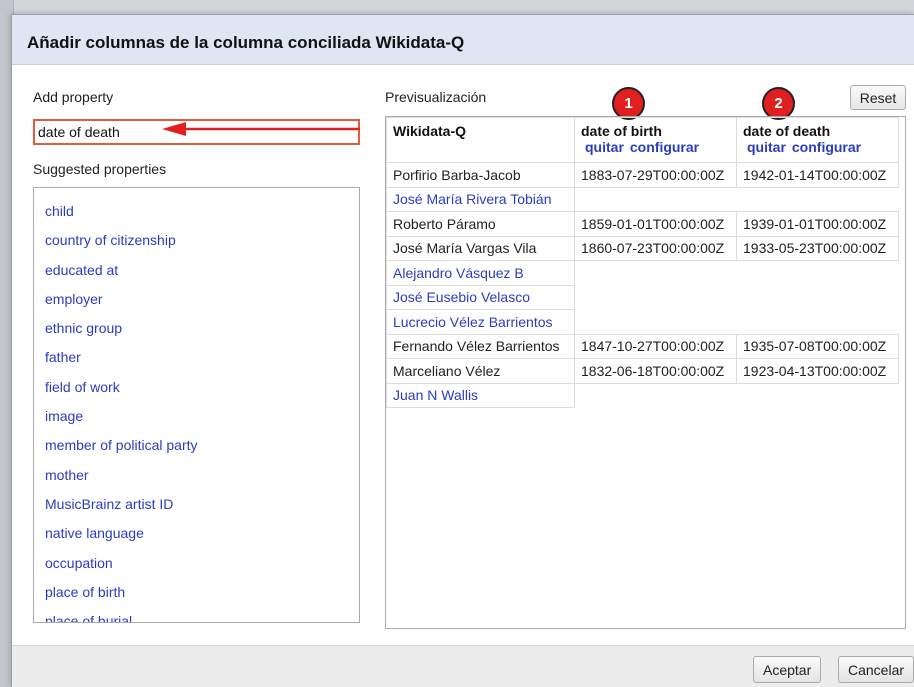 The height and width of the screenshot is (687, 914). What do you see at coordinates (480, 248) in the screenshot?
I see `cell-name: José María Vargas Vila` at bounding box center [480, 248].